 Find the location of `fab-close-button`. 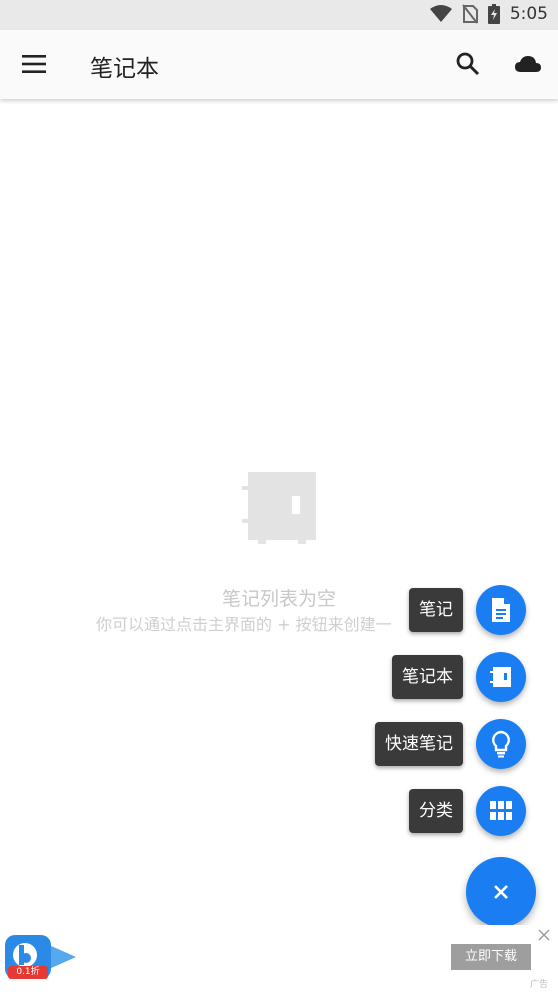

fab-close-button is located at coordinates (501, 892).